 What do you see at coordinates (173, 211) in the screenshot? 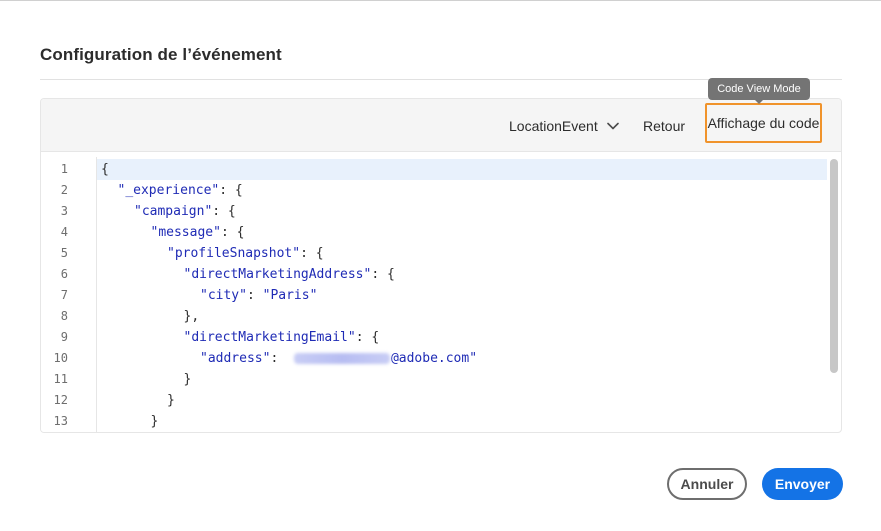
I see `json-key: "campaign"` at bounding box center [173, 211].